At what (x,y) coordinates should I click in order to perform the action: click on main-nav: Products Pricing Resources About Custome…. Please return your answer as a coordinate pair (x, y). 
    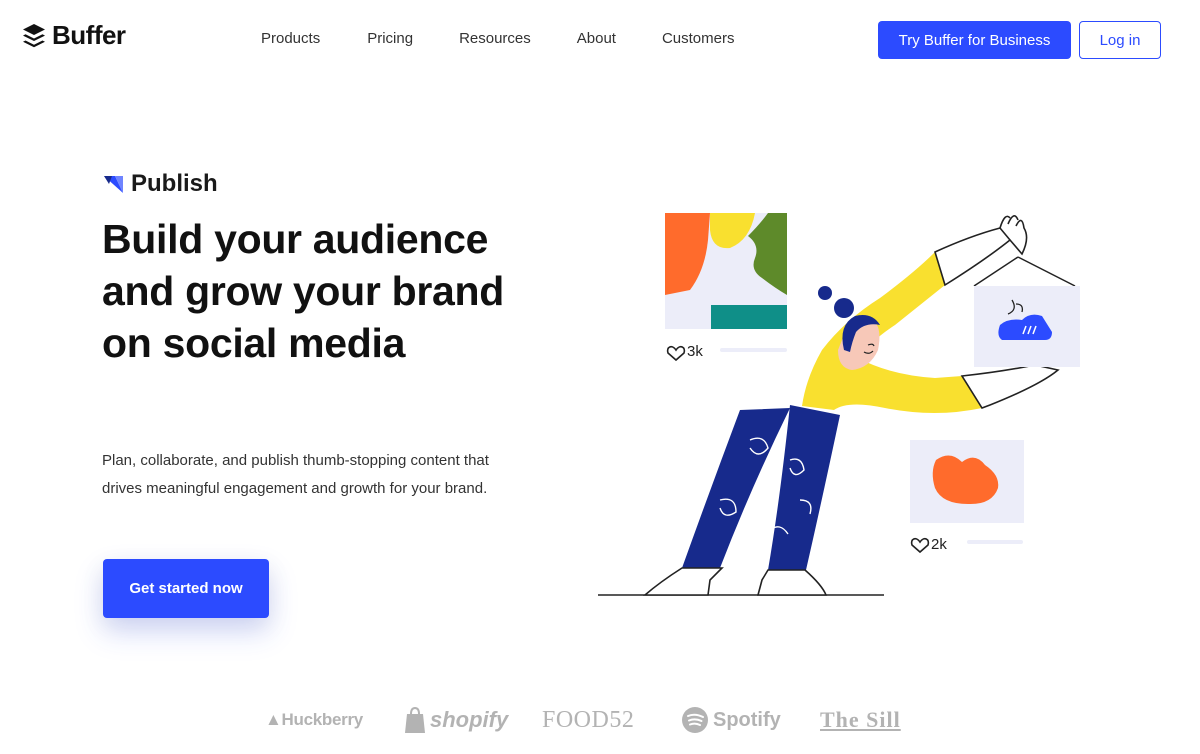
    Looking at the image, I should click on (498, 38).